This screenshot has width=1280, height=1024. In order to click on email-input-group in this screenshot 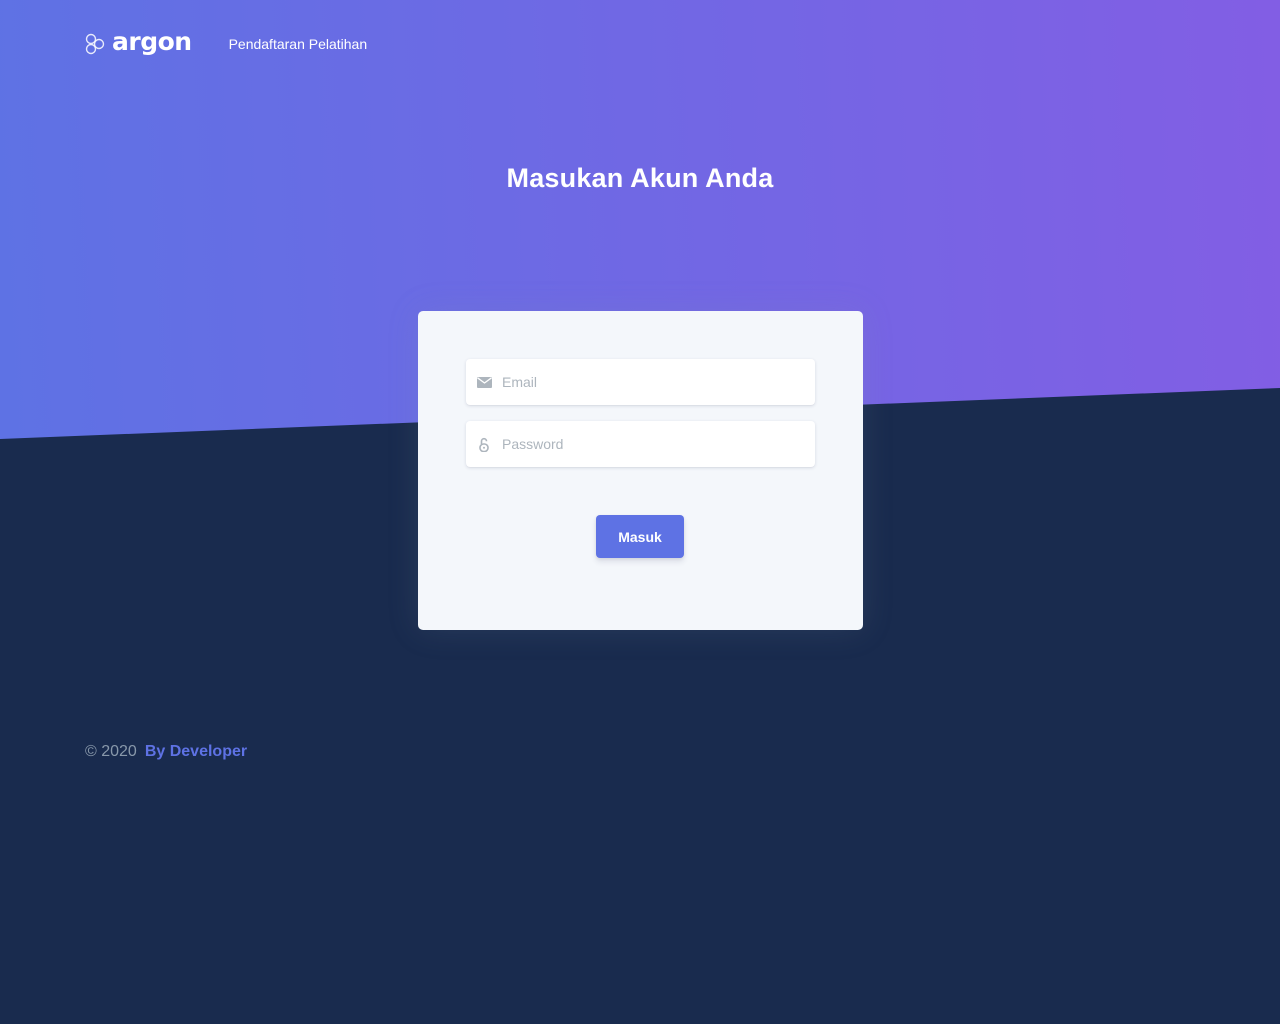, I will do `click(640, 382)`.